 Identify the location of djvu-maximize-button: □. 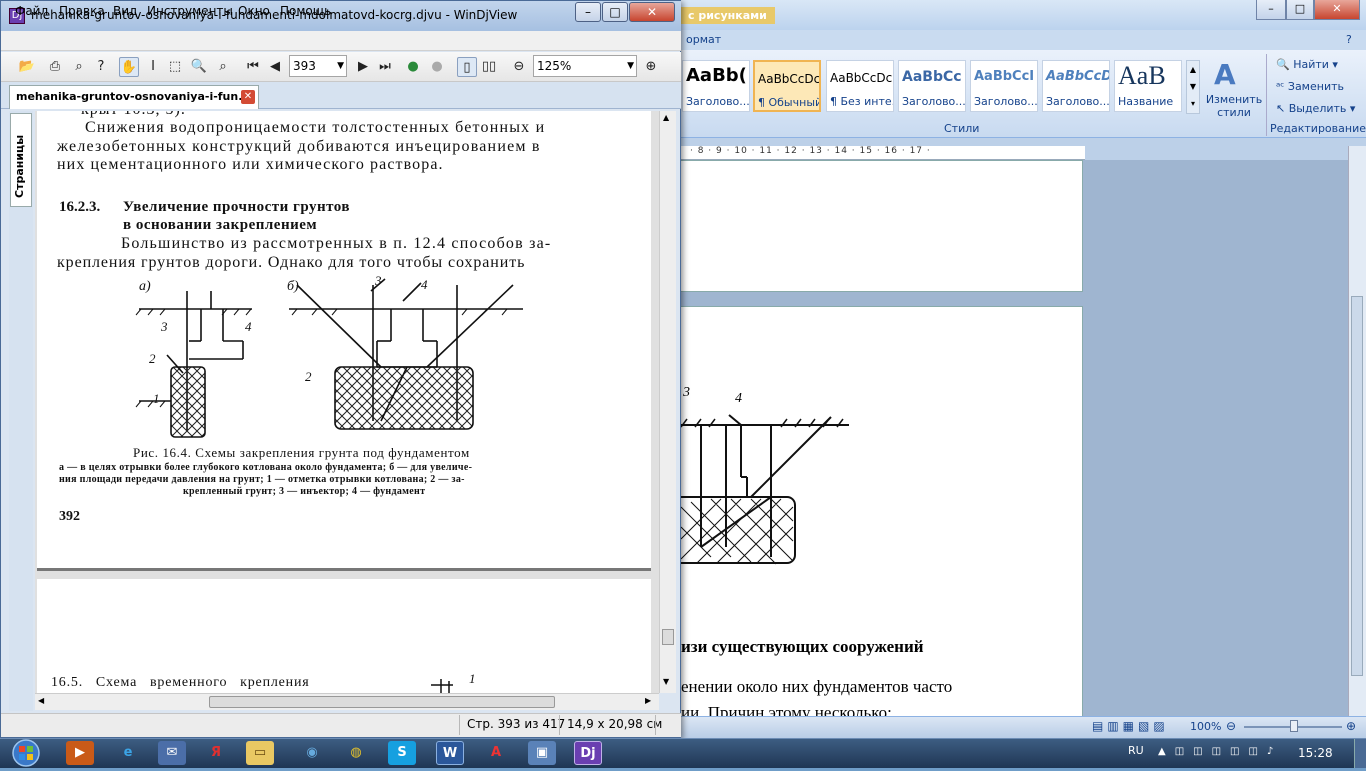
(615, 12).